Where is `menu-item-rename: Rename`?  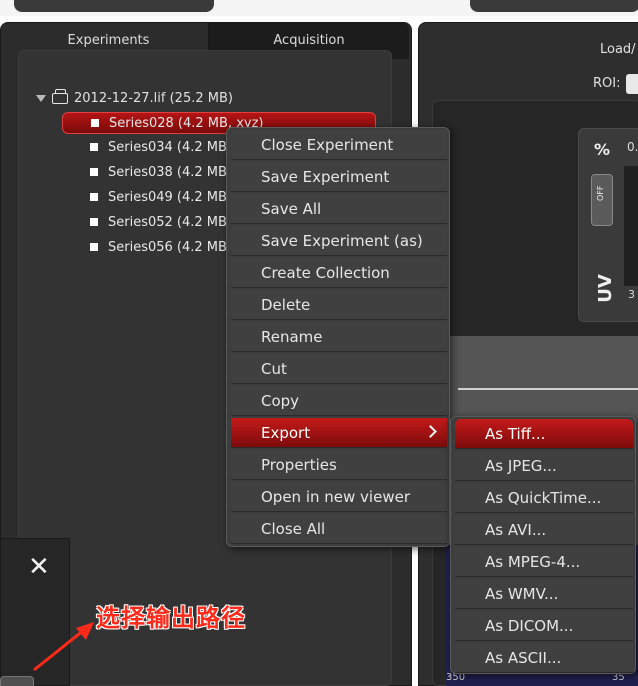 menu-item-rename: Rename is located at coordinates (339, 337).